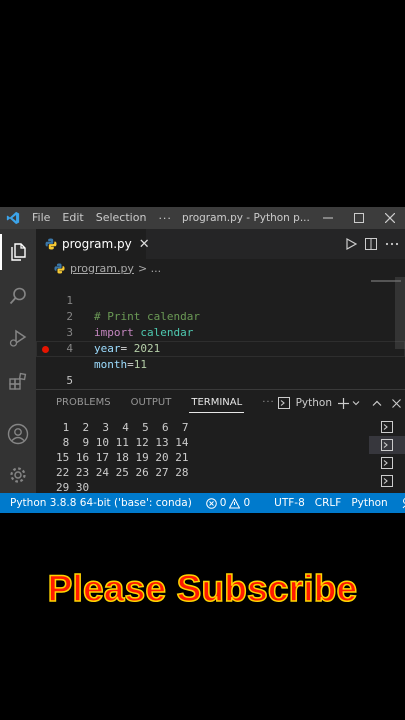  Describe the element at coordinates (247, 503) in the screenshot. I see `warning-count: 0` at that location.